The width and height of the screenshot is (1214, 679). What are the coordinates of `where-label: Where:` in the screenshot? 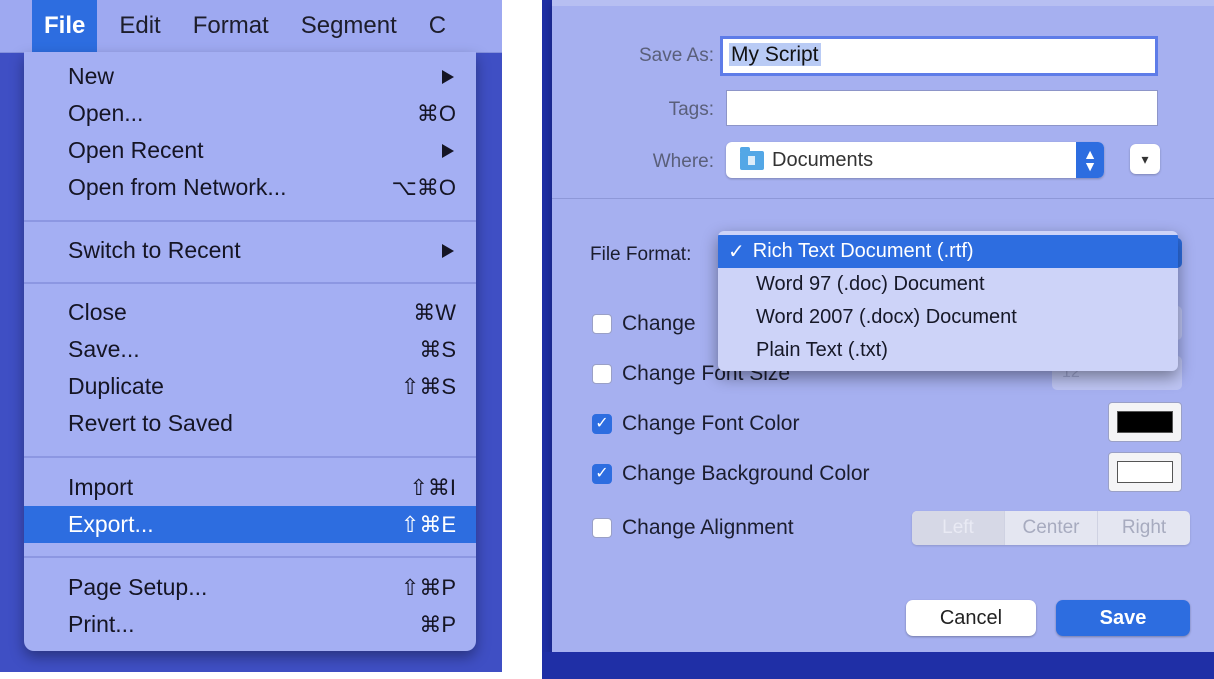 It's located at (683, 161).